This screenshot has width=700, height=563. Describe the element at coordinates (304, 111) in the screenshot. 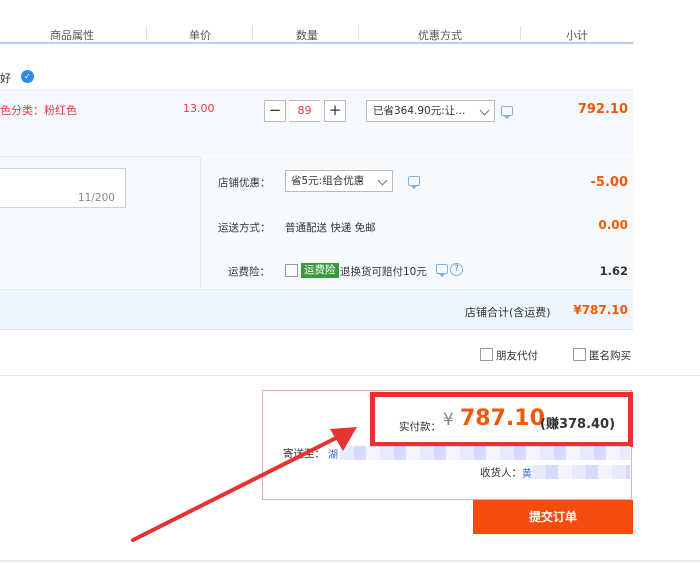

I see `qty-input: 89` at that location.